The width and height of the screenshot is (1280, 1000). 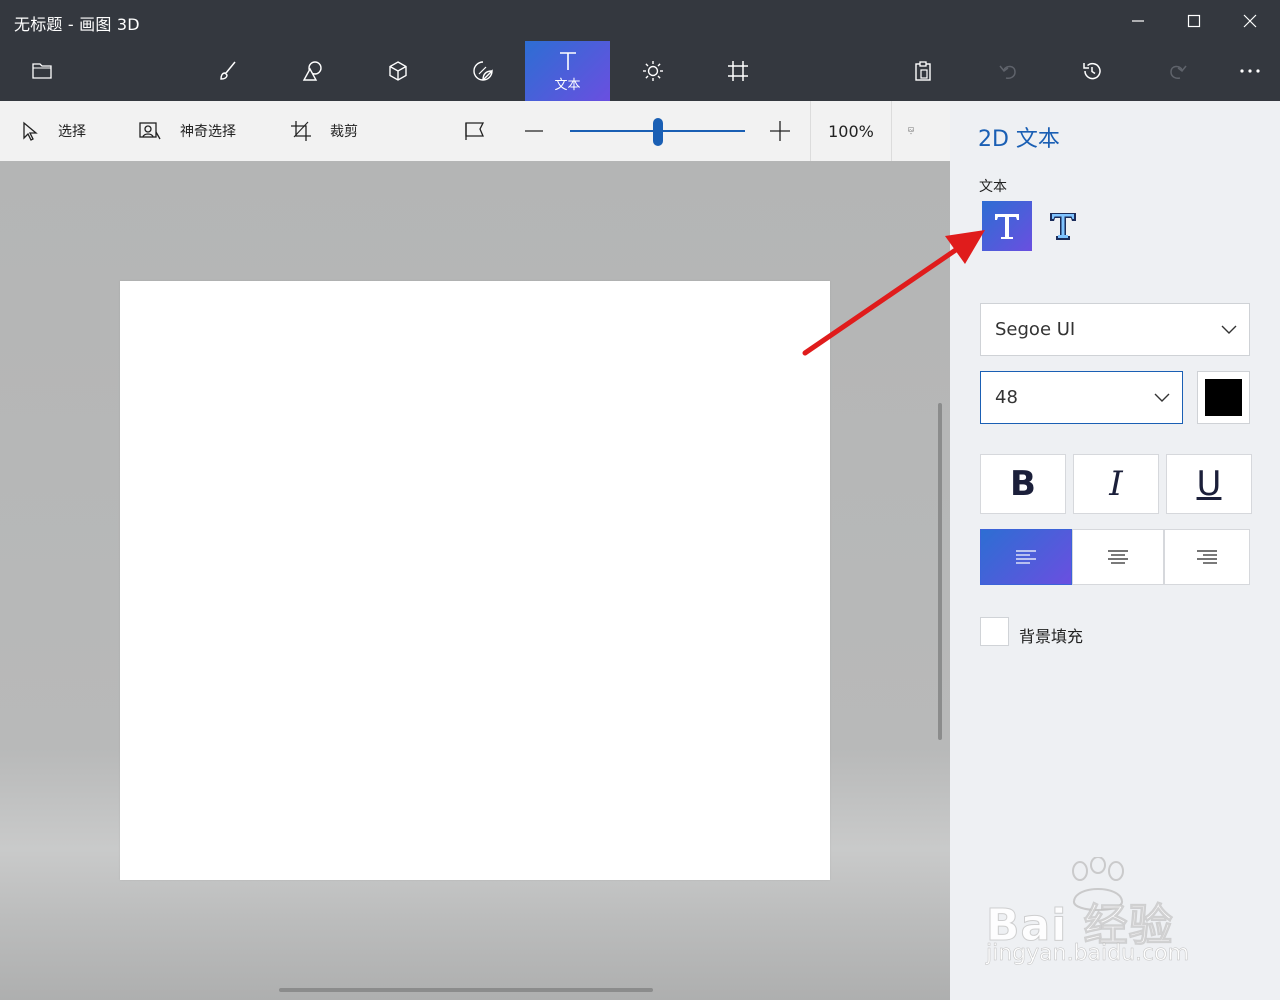 I want to click on close-button, so click(x=1250, y=20).